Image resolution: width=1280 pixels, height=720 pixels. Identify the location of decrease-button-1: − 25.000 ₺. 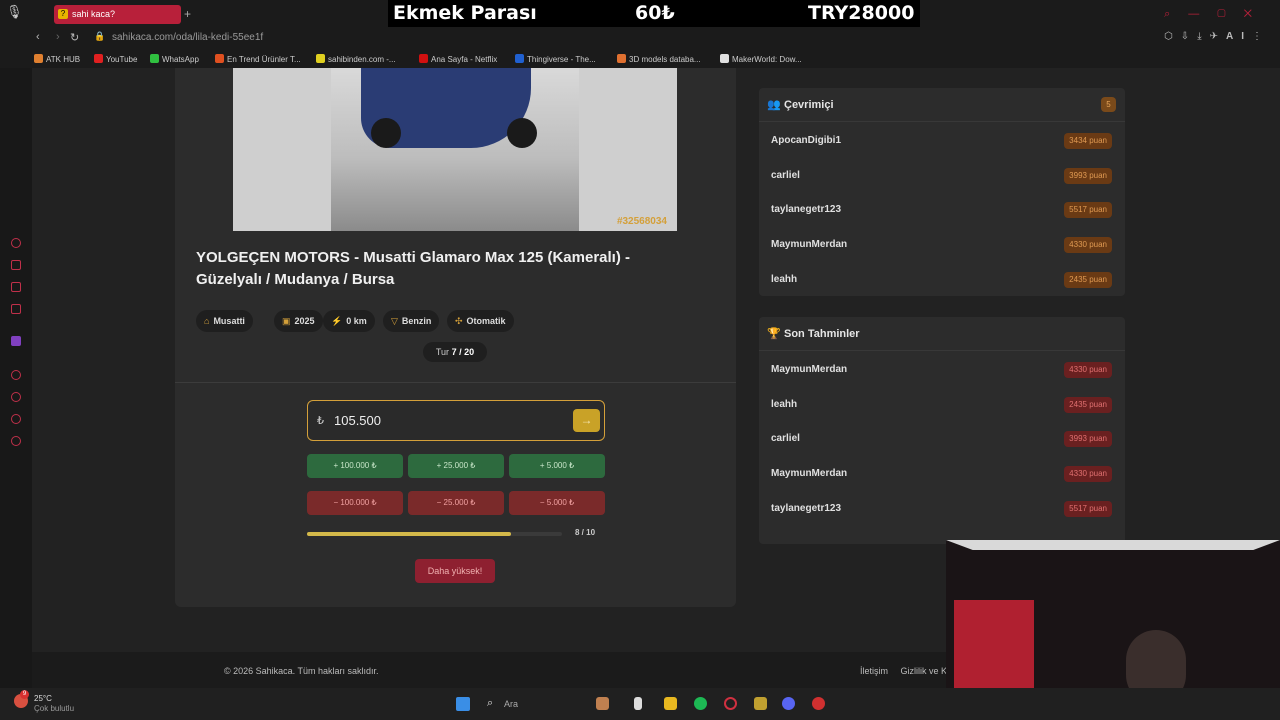
(456, 503).